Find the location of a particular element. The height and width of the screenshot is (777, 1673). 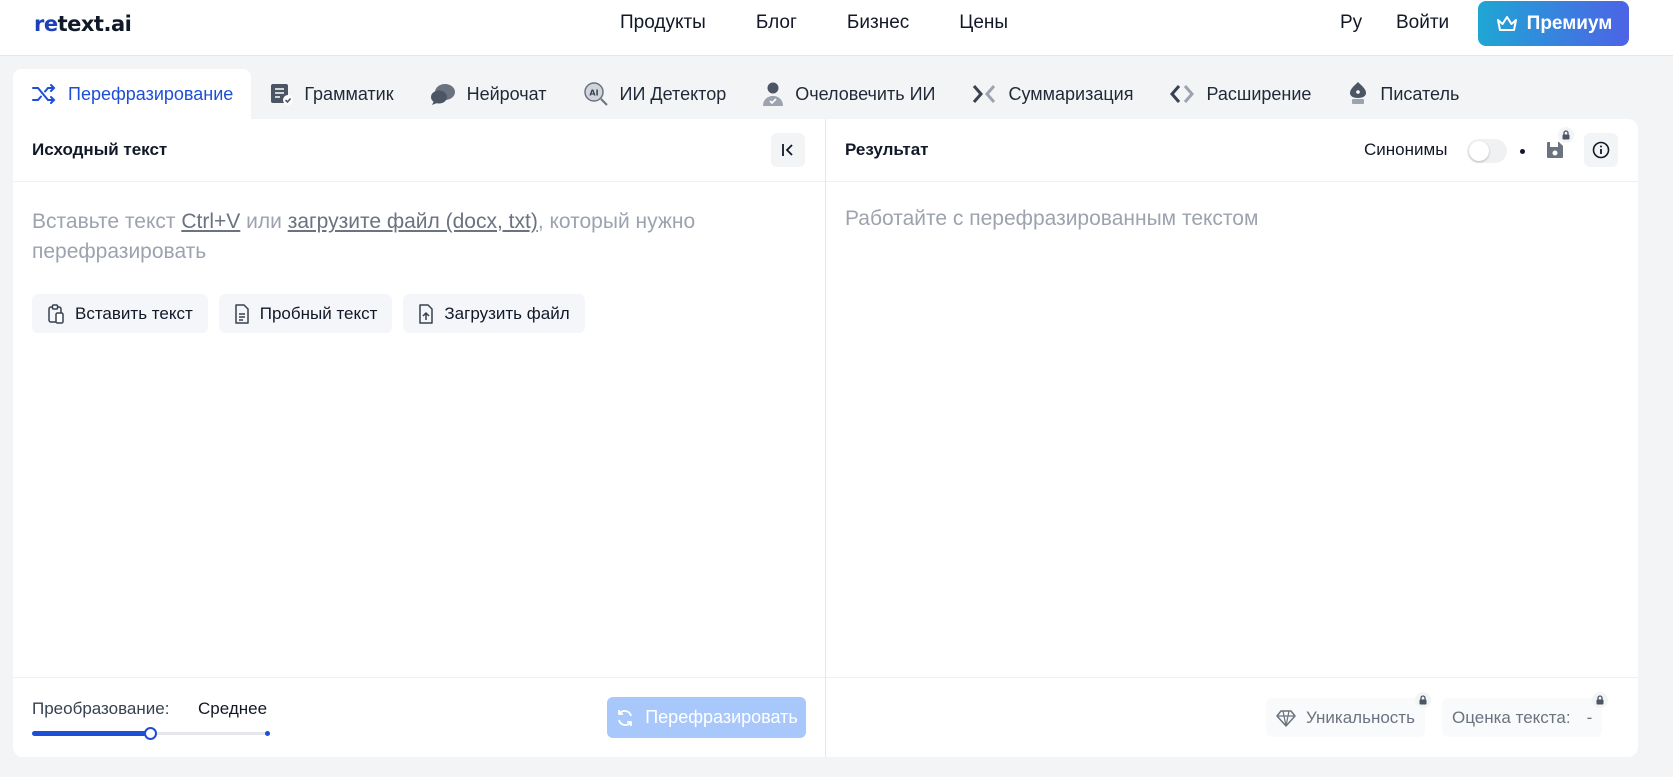

tab-label: Очеловечить ИИ is located at coordinates (865, 93).